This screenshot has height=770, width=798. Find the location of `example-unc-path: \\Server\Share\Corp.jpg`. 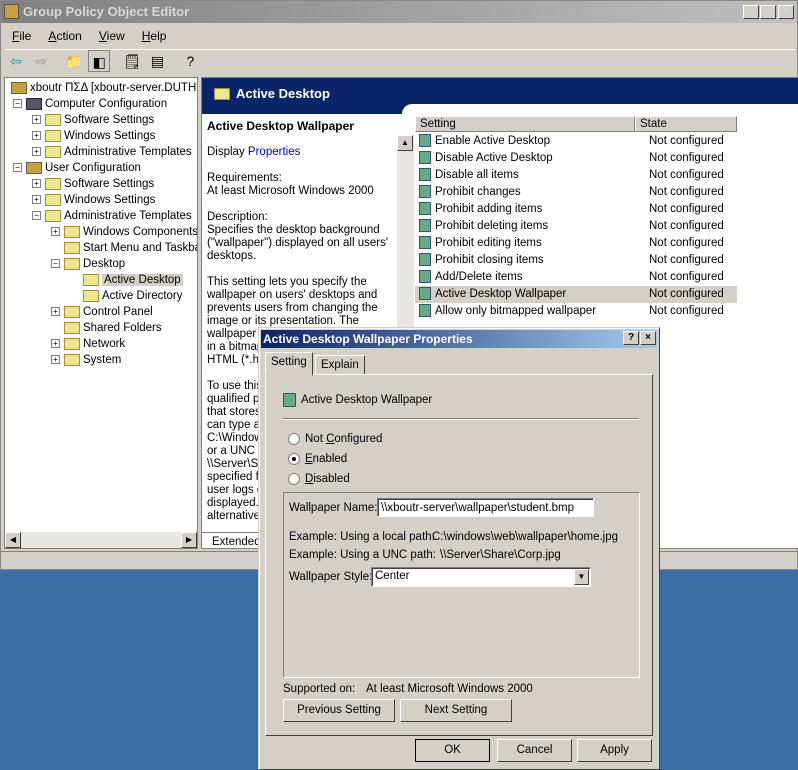

example-unc-path: \\Server\Share\Corp.jpg is located at coordinates (500, 555).